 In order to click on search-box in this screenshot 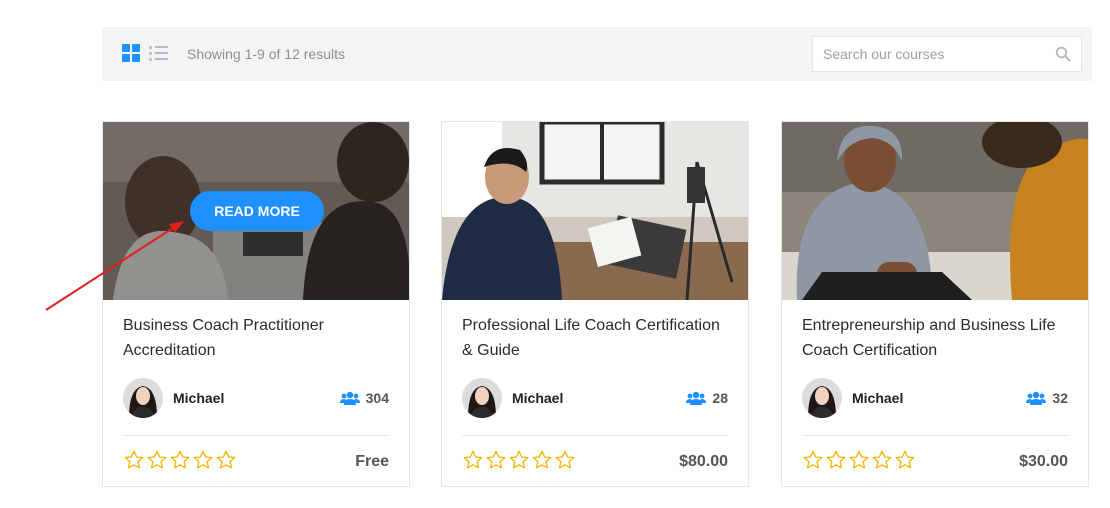, I will do `click(947, 54)`.